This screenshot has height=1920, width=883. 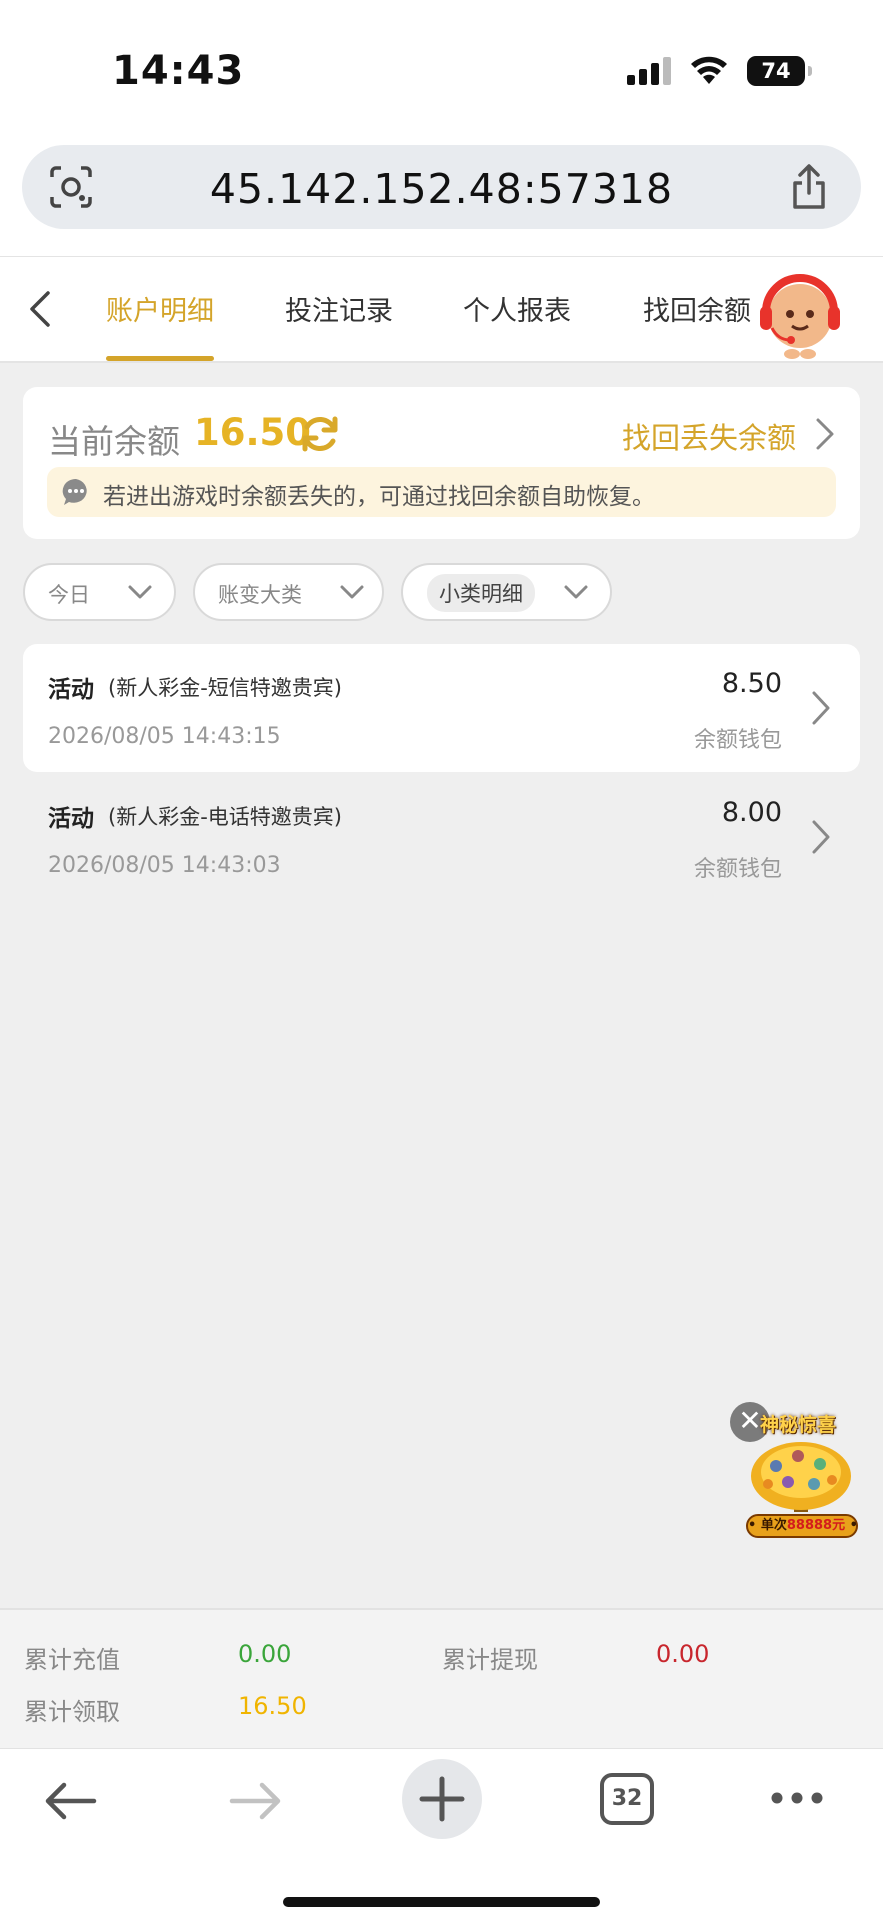 I want to click on promo-title: 神秘惊喜, so click(x=798, y=1425).